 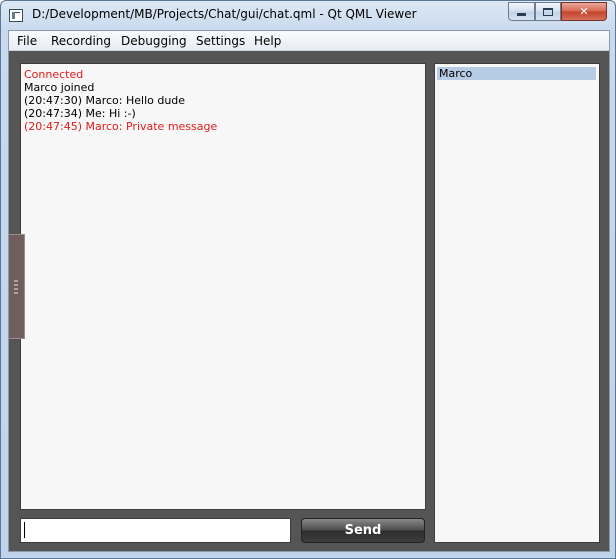 What do you see at coordinates (516, 73) in the screenshot?
I see `user-list-item: Marco` at bounding box center [516, 73].